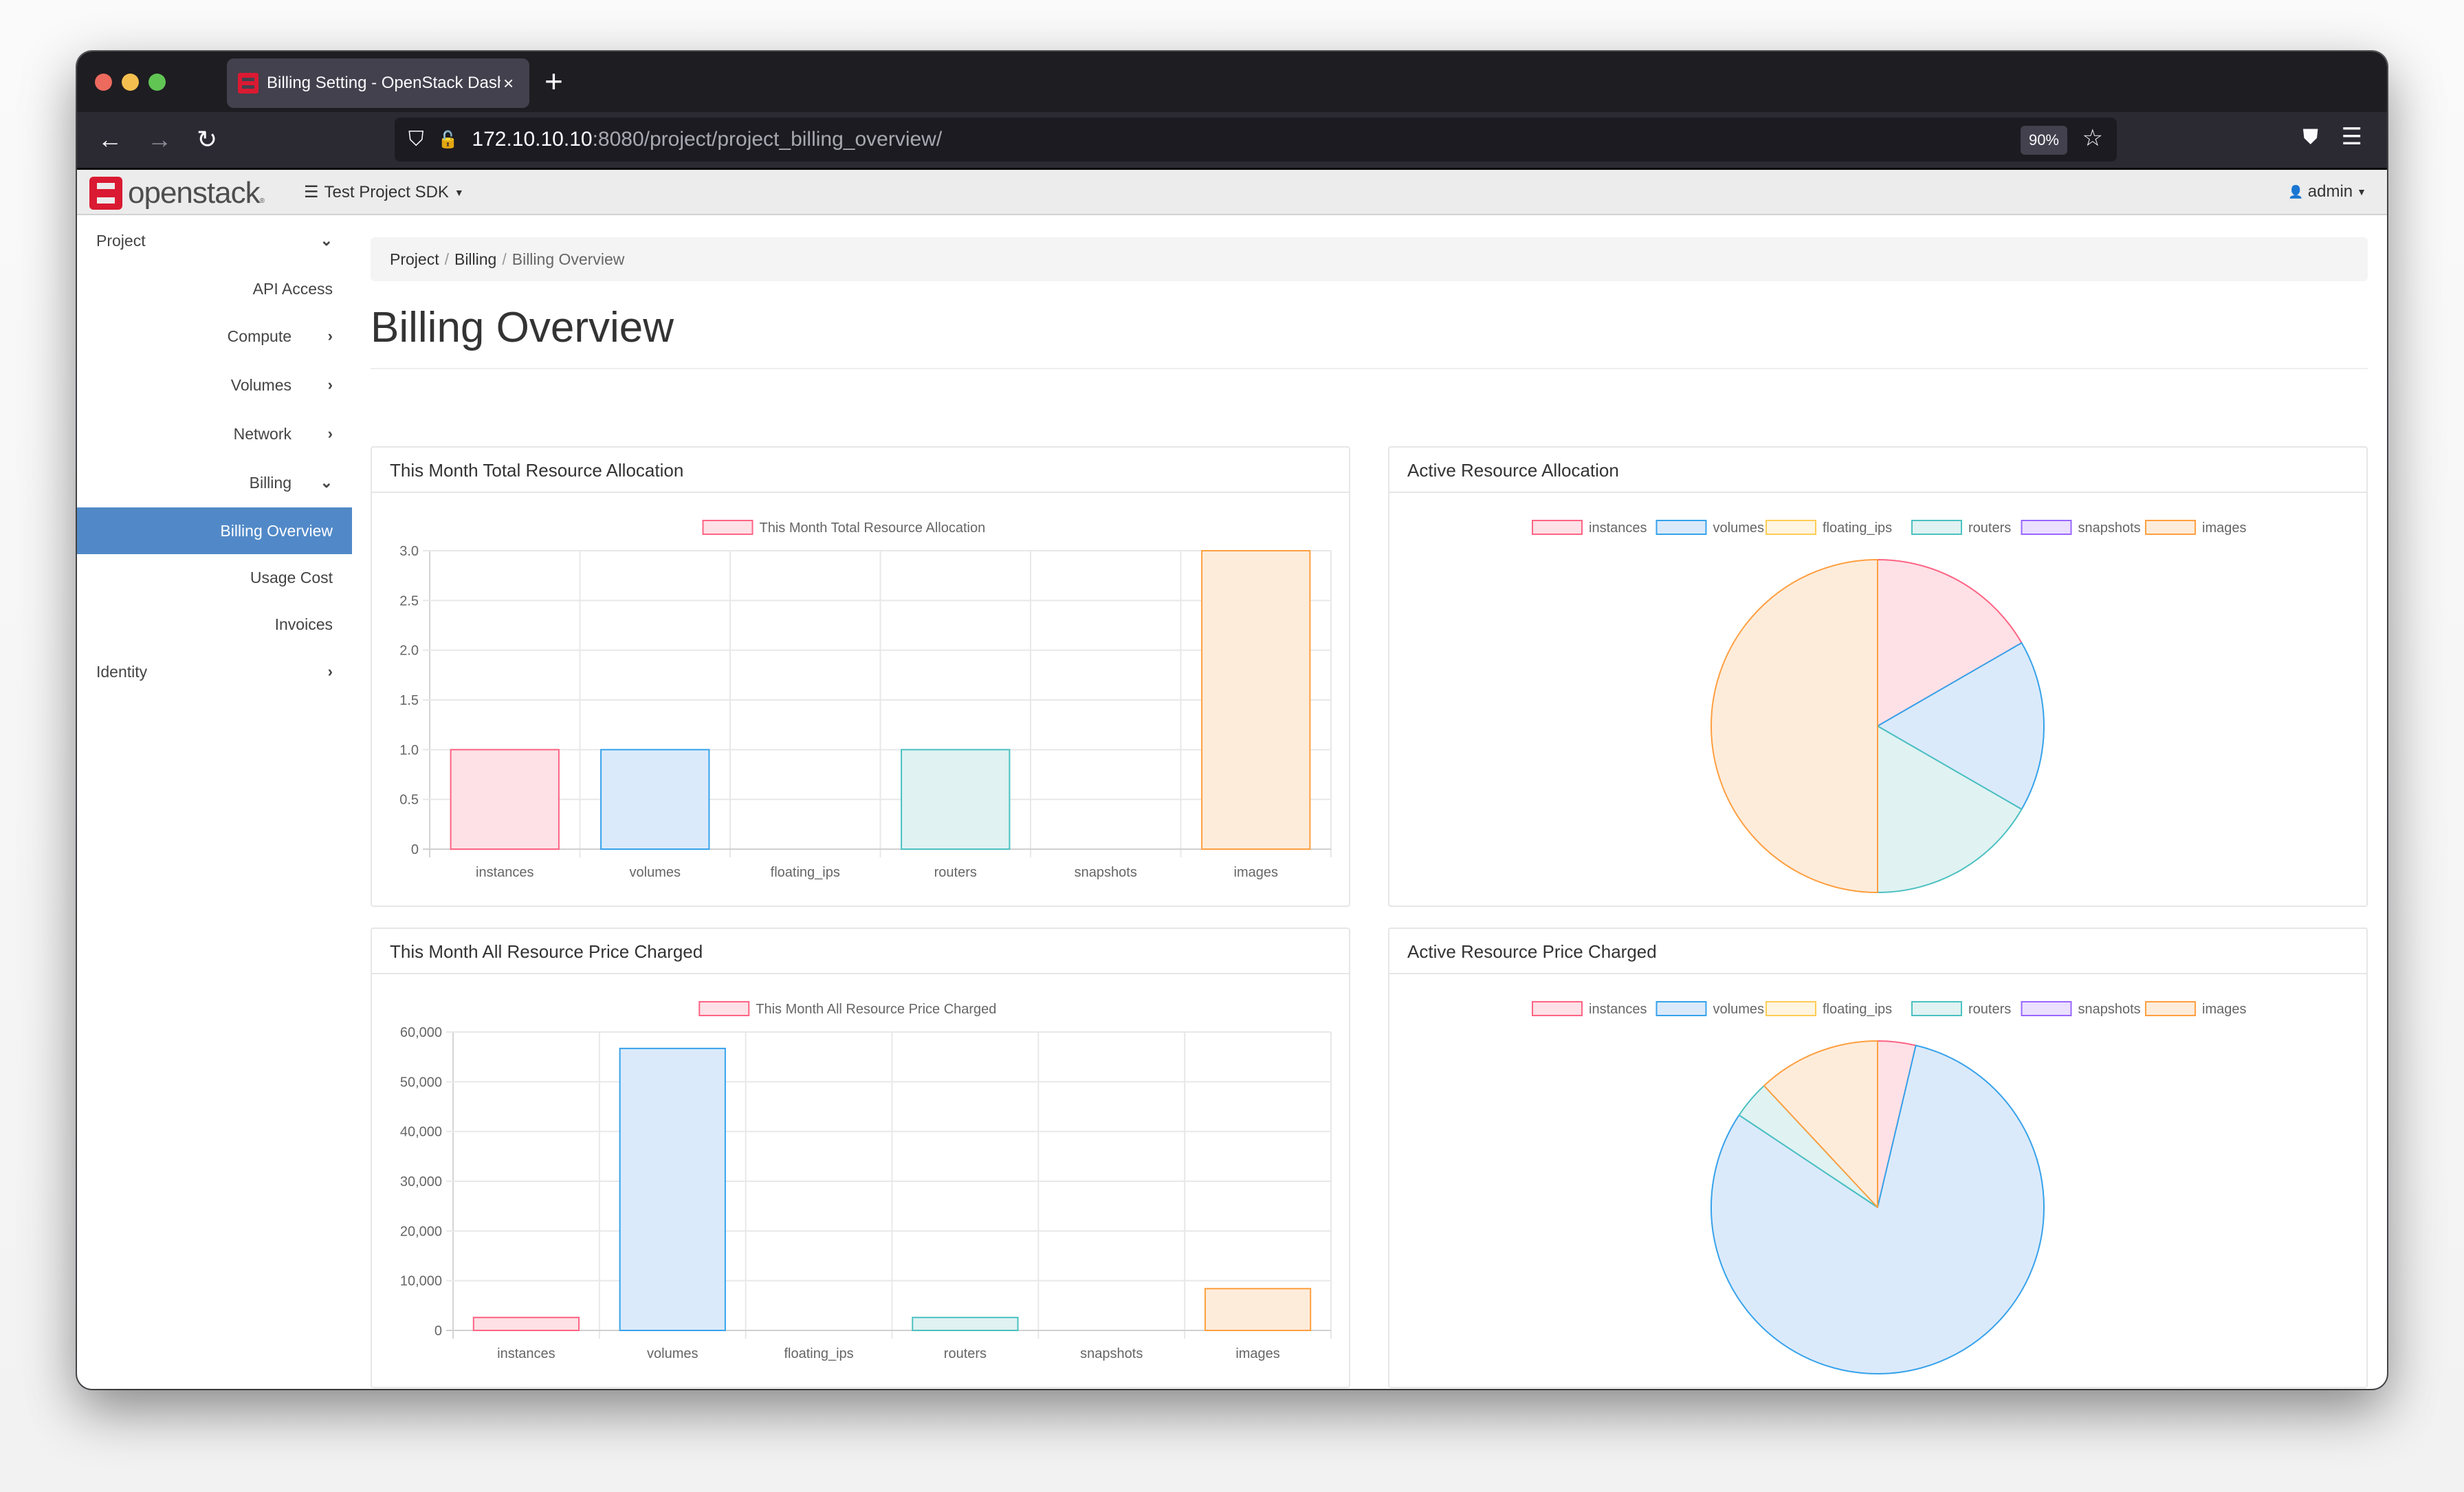 The image size is (2464, 1492). I want to click on breadcrumb: Project / Billing / Billing Overview, so click(1369, 259).